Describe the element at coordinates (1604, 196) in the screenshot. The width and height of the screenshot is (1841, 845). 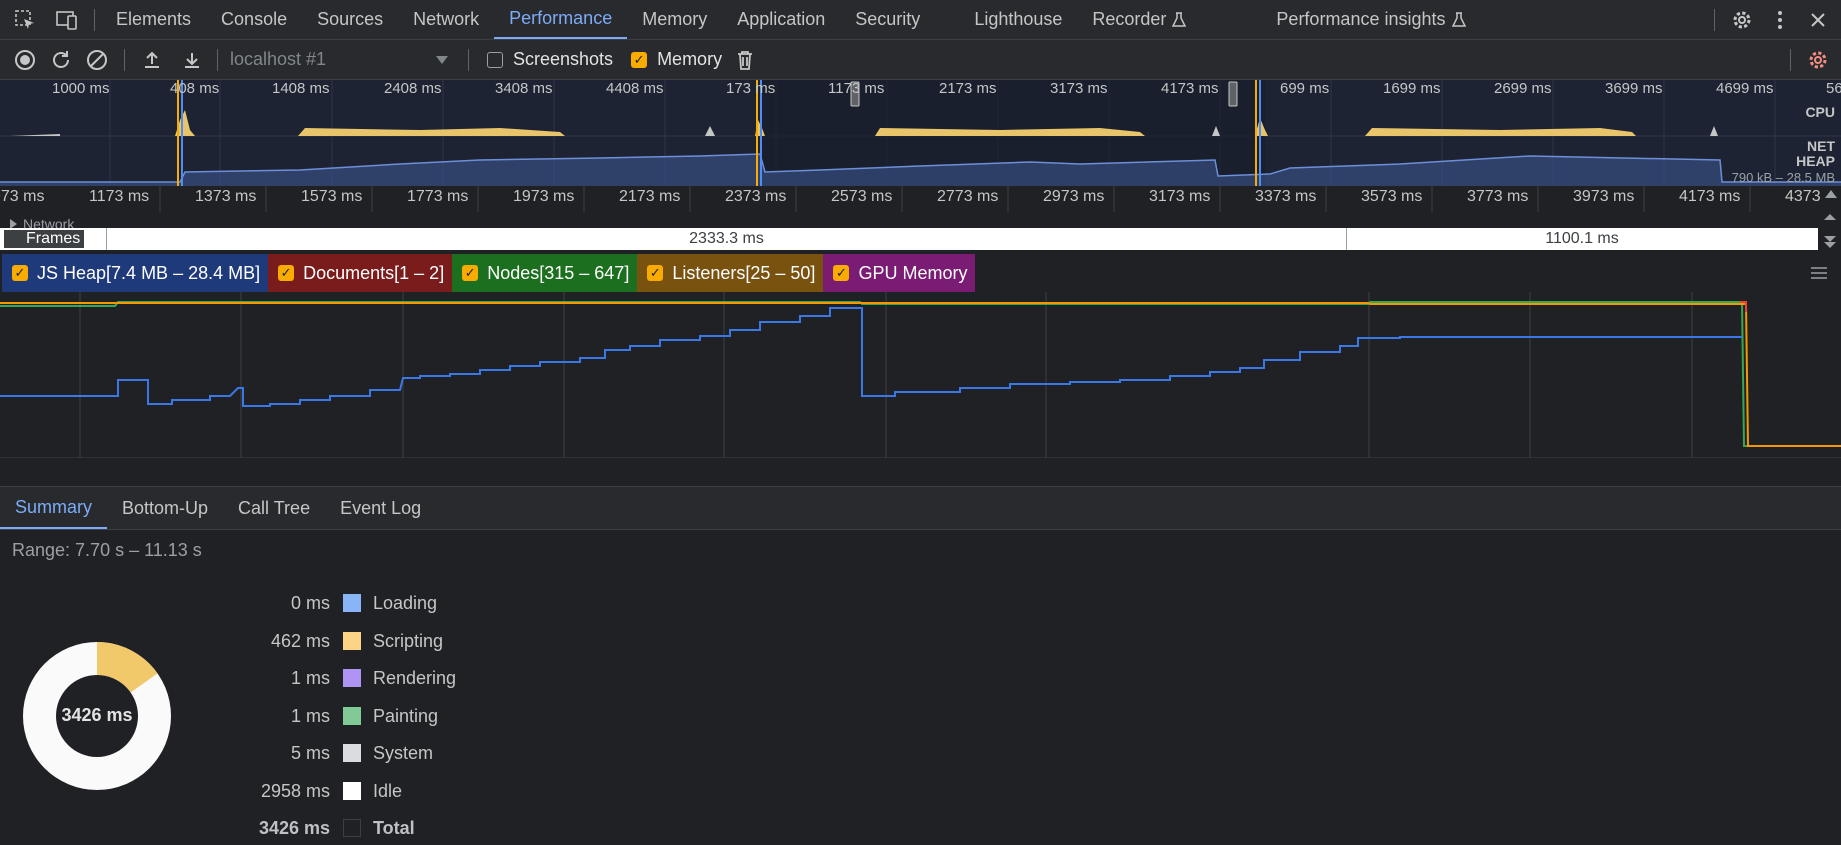
I see `ruler-tick: 3973 ms` at that location.